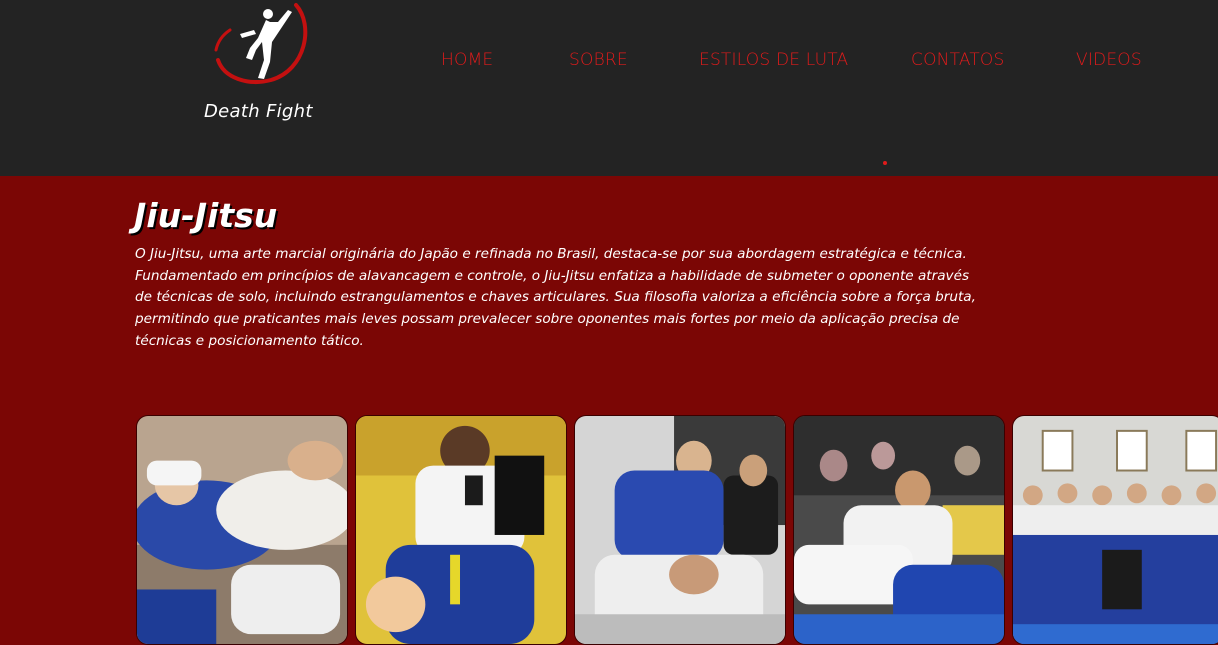 The width and height of the screenshot is (1218, 645). Describe the element at coordinates (885, 163) in the screenshot. I see `nav-indicator-dot` at that location.